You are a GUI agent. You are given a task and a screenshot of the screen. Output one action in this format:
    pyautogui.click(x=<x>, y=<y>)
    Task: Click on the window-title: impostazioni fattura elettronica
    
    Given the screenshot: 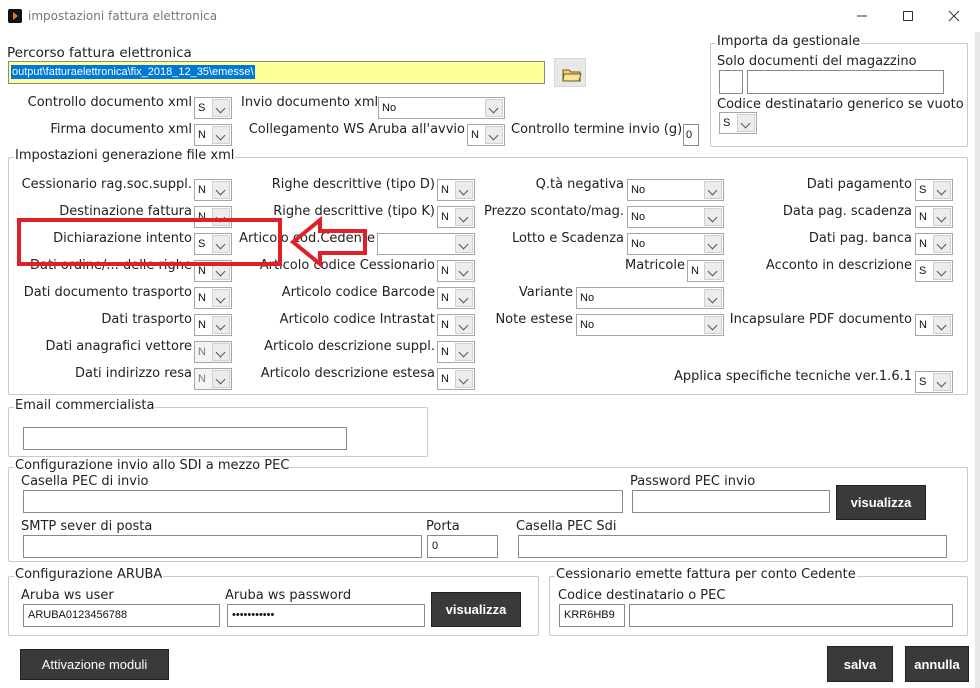 What is the action you would take?
    pyautogui.click(x=123, y=16)
    